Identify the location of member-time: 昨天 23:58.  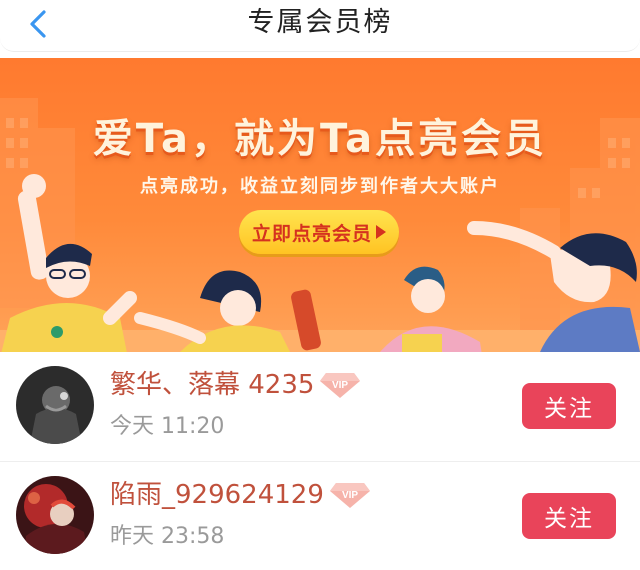
(167, 536).